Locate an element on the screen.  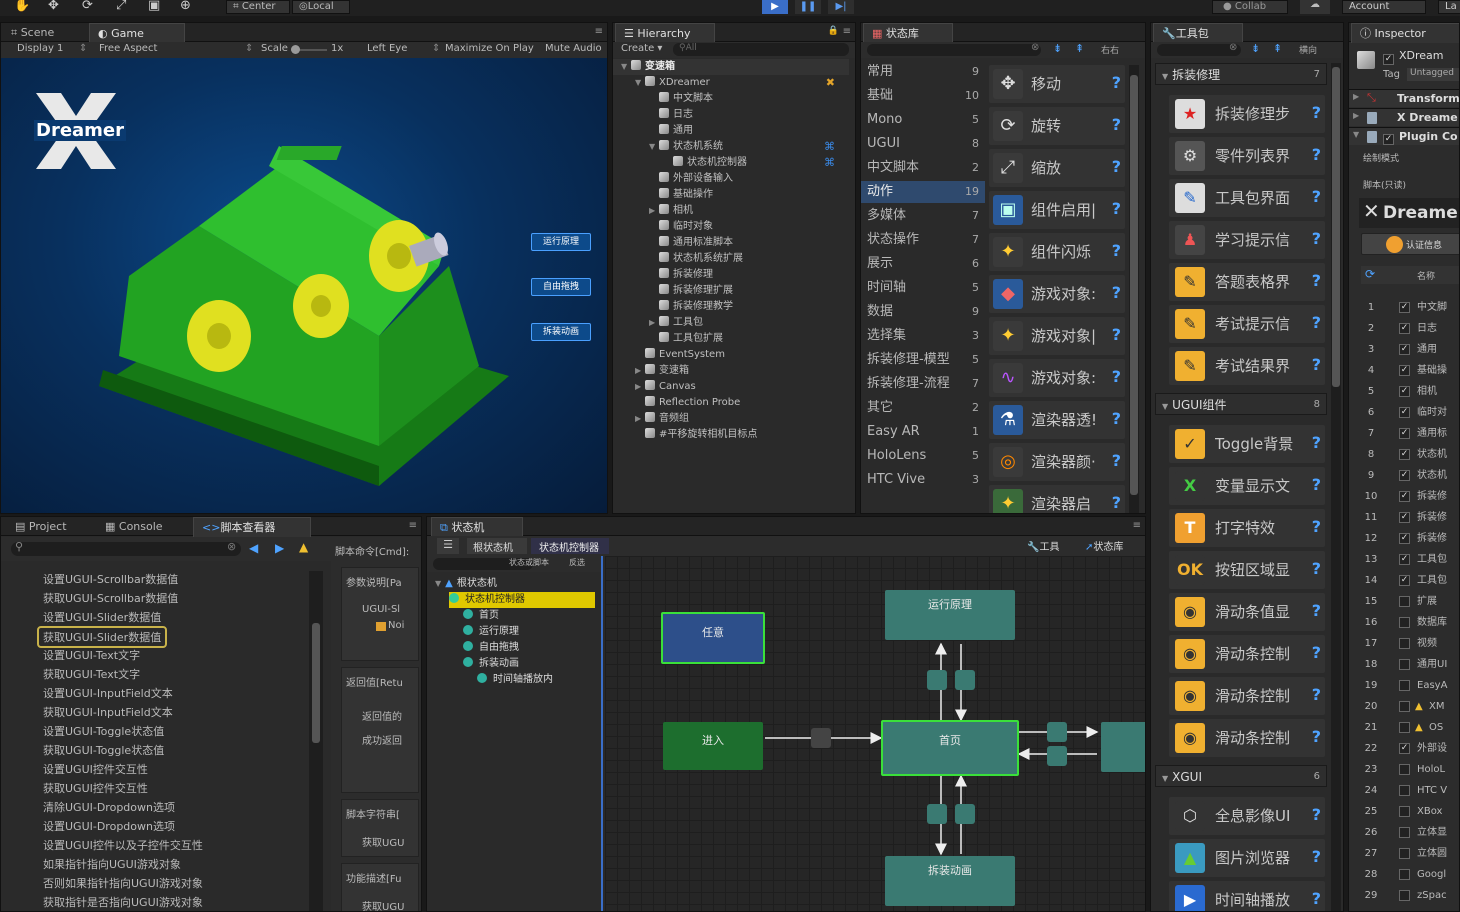
rect-tool-icon: ▣ is located at coordinates (154, 6).